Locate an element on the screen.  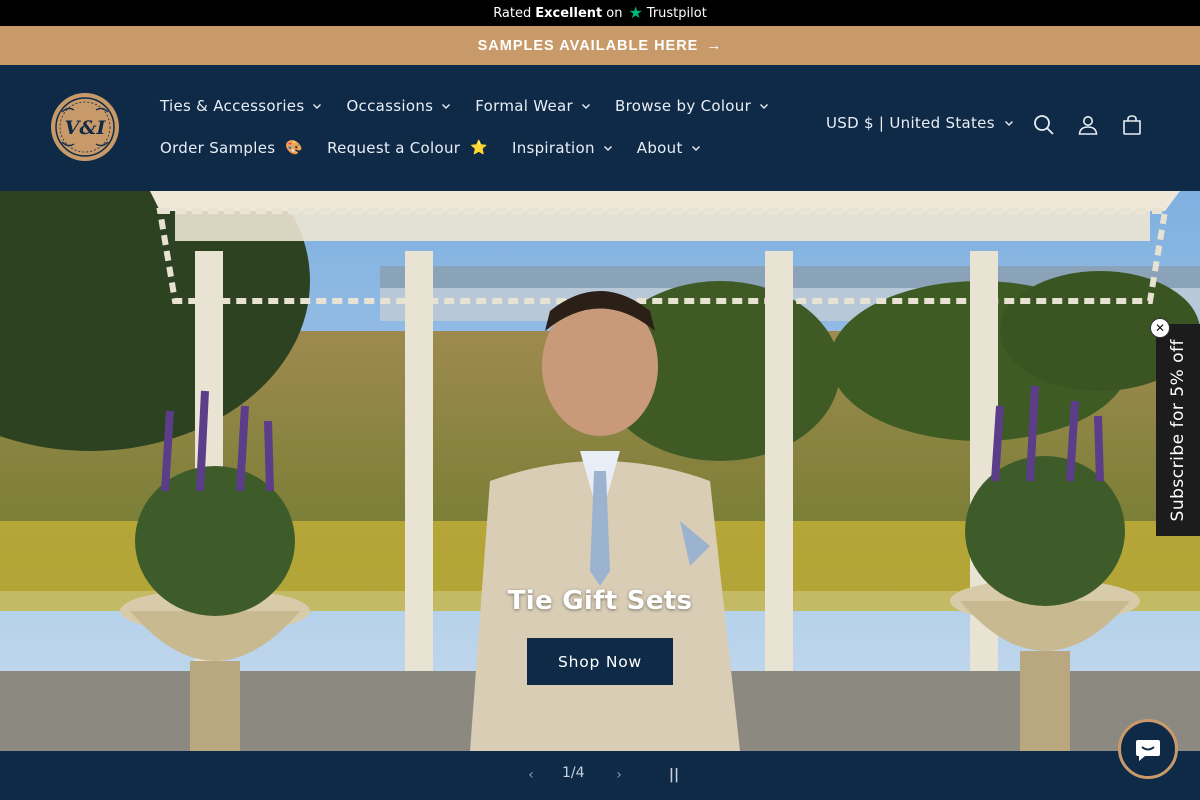
nav-order-samples: Order Samples 🎨 is located at coordinates (231, 148).